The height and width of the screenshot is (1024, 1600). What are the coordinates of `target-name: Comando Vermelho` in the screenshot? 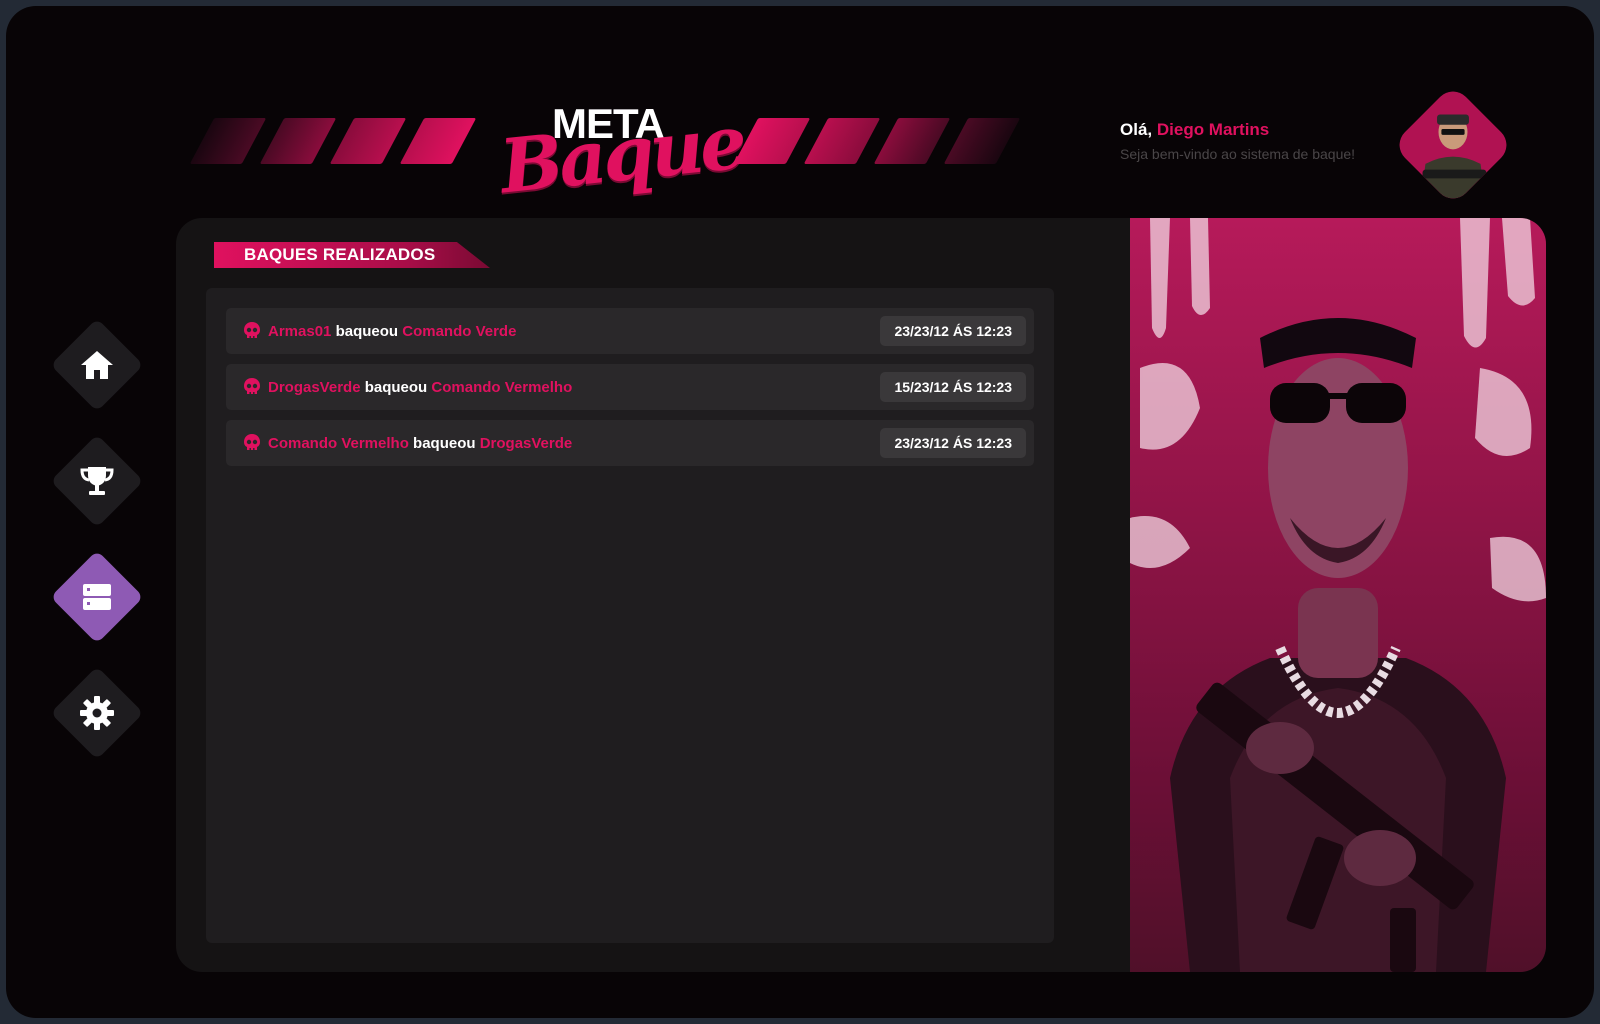 It's located at (502, 387).